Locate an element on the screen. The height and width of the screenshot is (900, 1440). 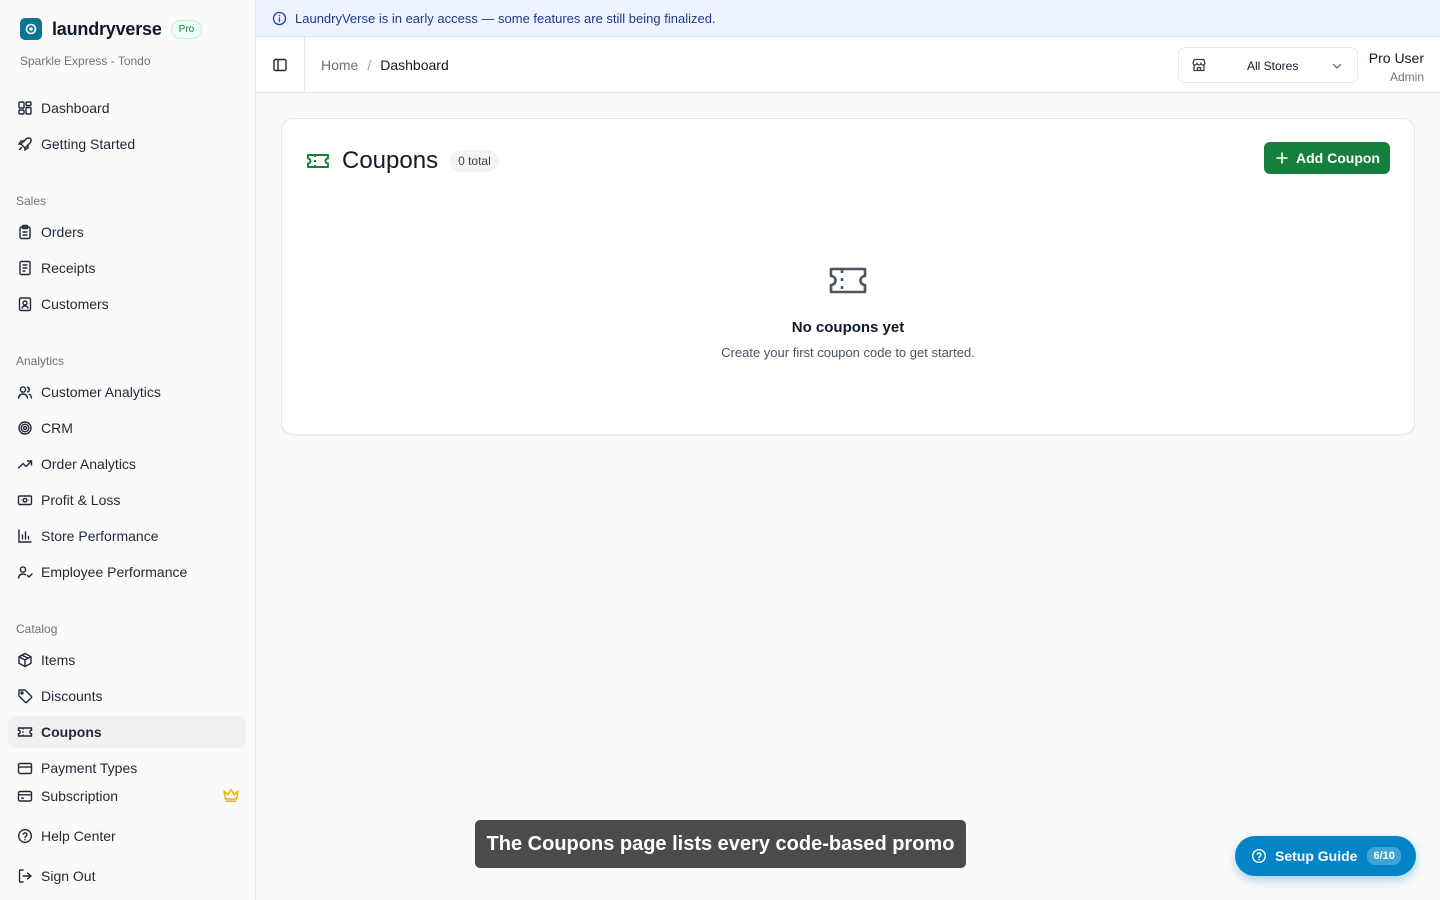
store-subtitle: Sparkle Express - Tondo is located at coordinates (85, 61).